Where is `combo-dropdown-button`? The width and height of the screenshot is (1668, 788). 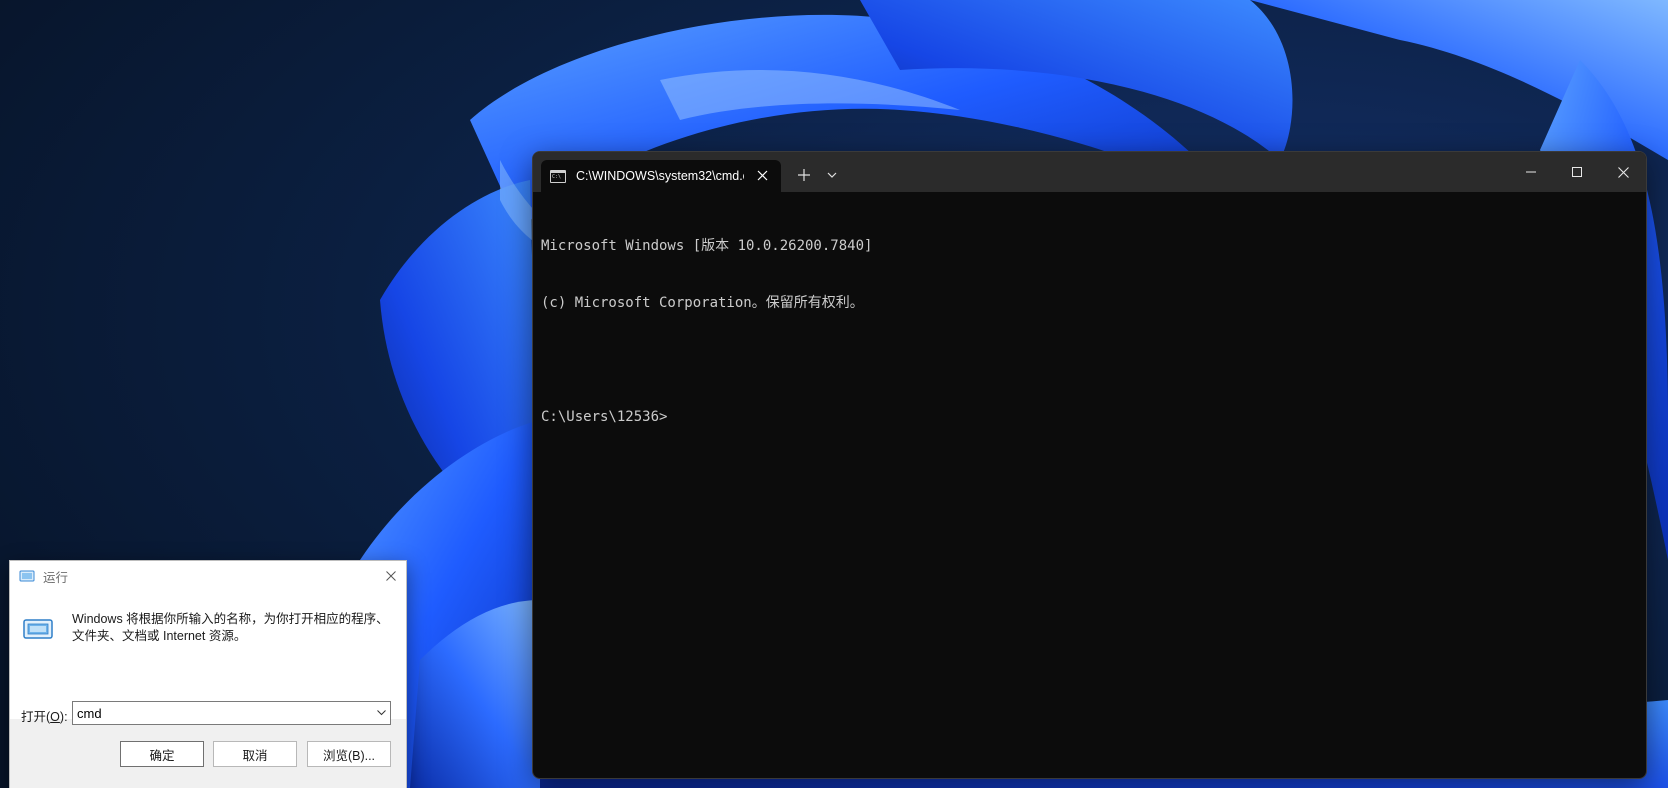
combo-dropdown-button is located at coordinates (381, 713).